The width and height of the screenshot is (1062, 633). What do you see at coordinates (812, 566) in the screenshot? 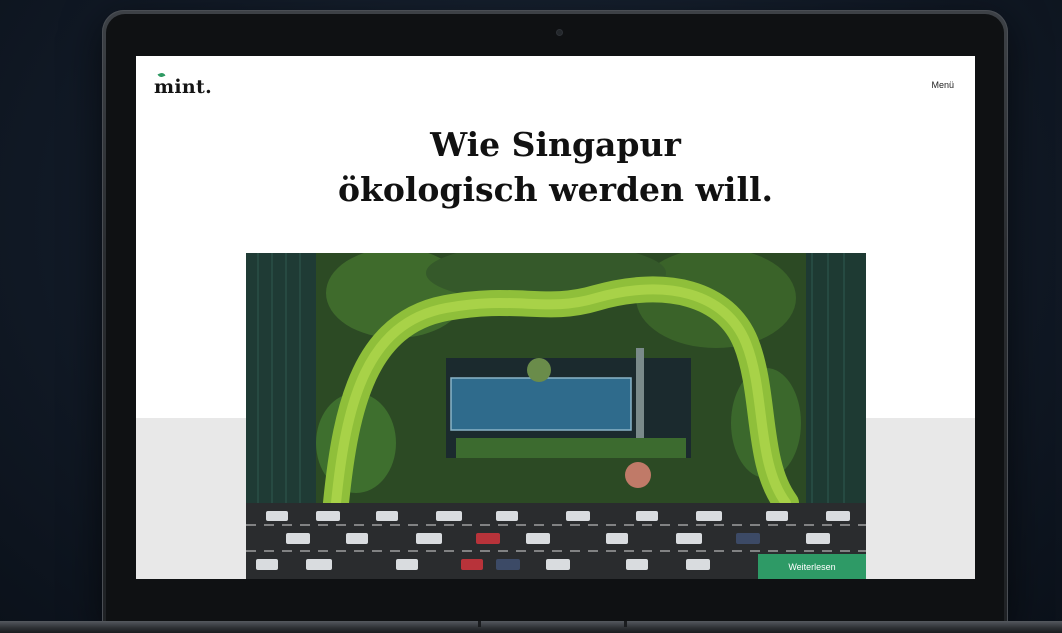
I see `read-more-button: Weiterlesen` at bounding box center [812, 566].